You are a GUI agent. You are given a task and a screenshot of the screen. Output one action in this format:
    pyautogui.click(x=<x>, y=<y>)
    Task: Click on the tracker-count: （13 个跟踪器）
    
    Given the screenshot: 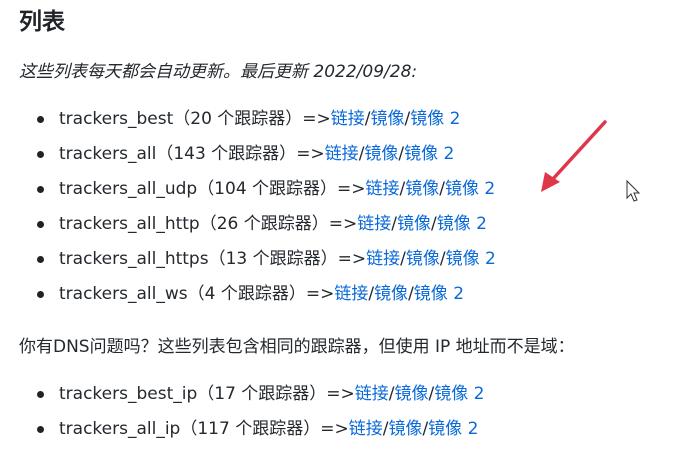 What is the action you would take?
    pyautogui.click(x=273, y=259)
    